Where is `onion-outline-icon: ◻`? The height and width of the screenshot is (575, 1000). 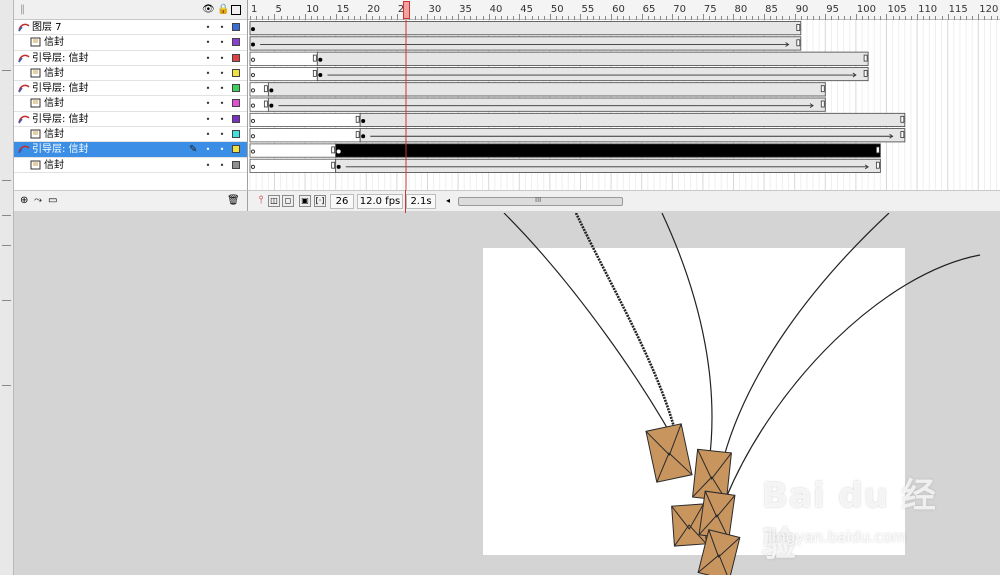
onion-outline-icon: ◻ is located at coordinates (288, 201).